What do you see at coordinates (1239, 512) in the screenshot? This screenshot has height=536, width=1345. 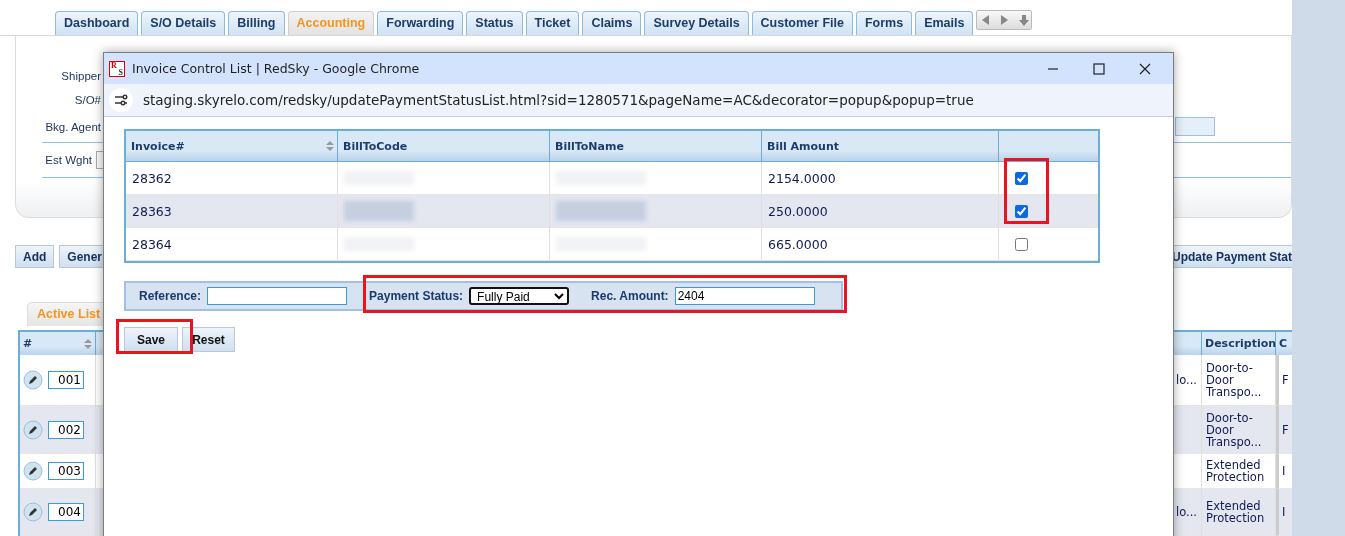 I see `table-cell: Extended Protection` at bounding box center [1239, 512].